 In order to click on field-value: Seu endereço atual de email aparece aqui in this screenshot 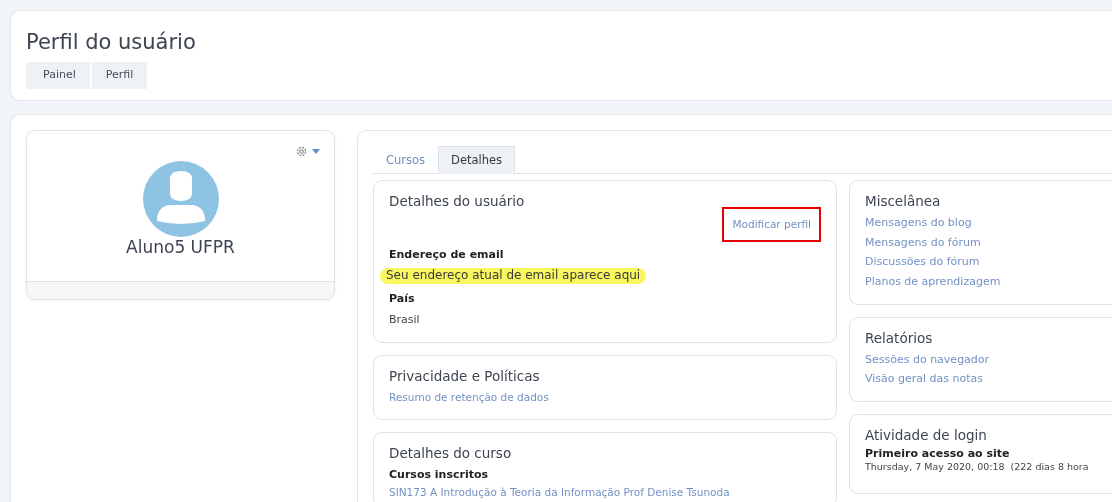, I will do `click(513, 276)`.